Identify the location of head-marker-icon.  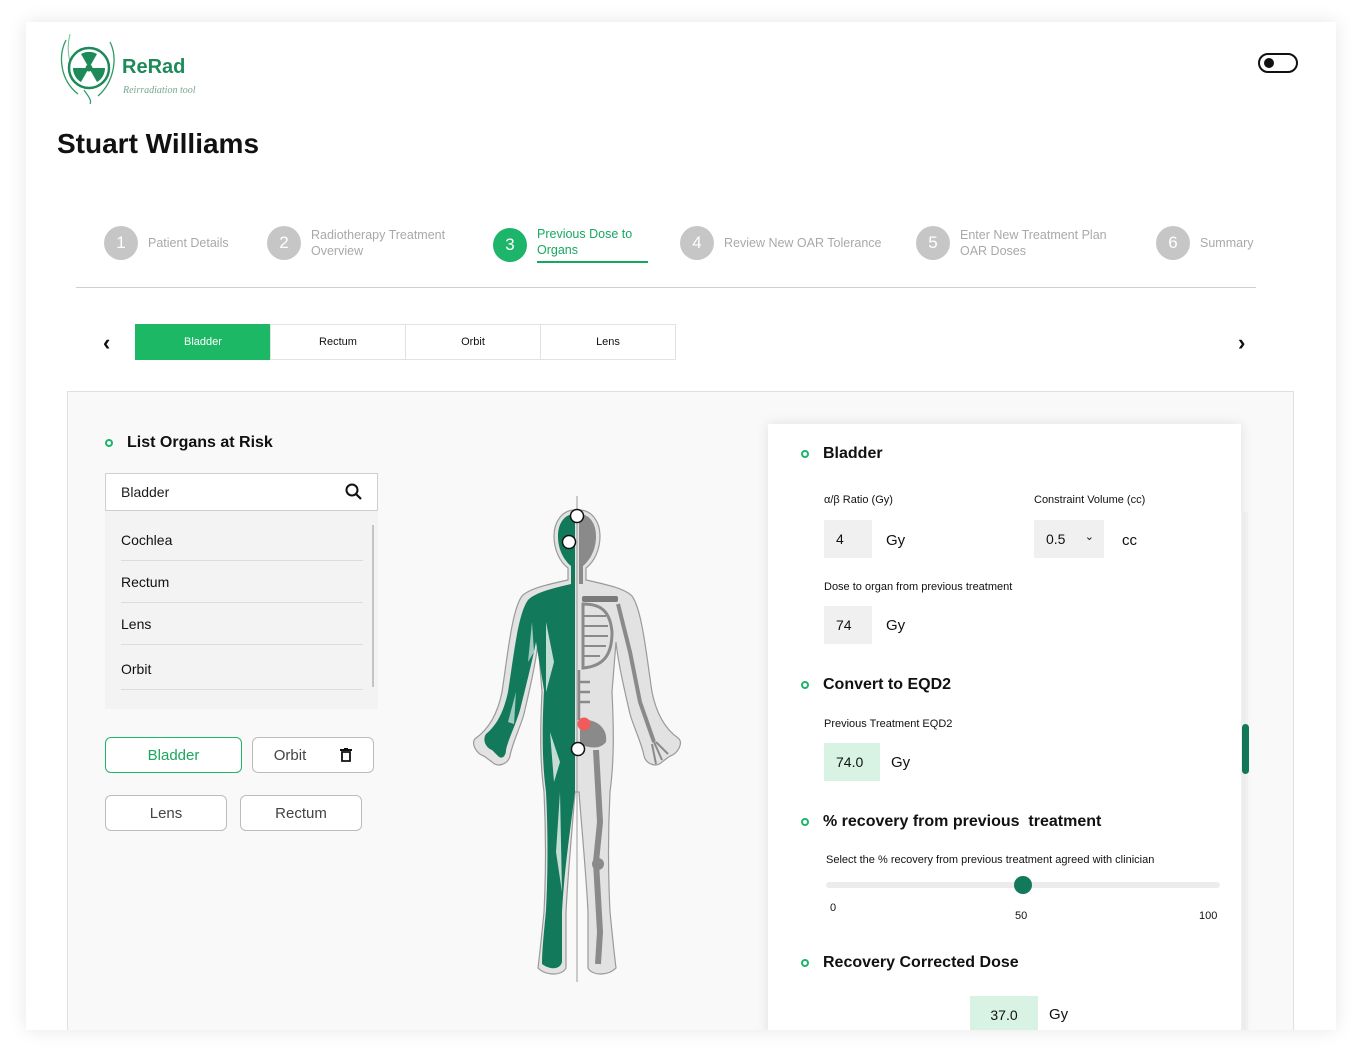
(577, 516).